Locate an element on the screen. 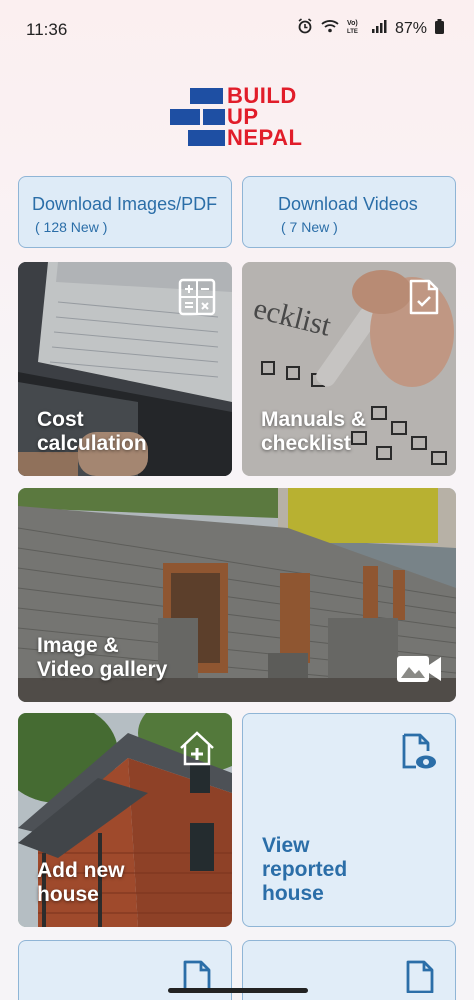 The width and height of the screenshot is (474, 1000). battery-percent: 87% is located at coordinates (410, 28).